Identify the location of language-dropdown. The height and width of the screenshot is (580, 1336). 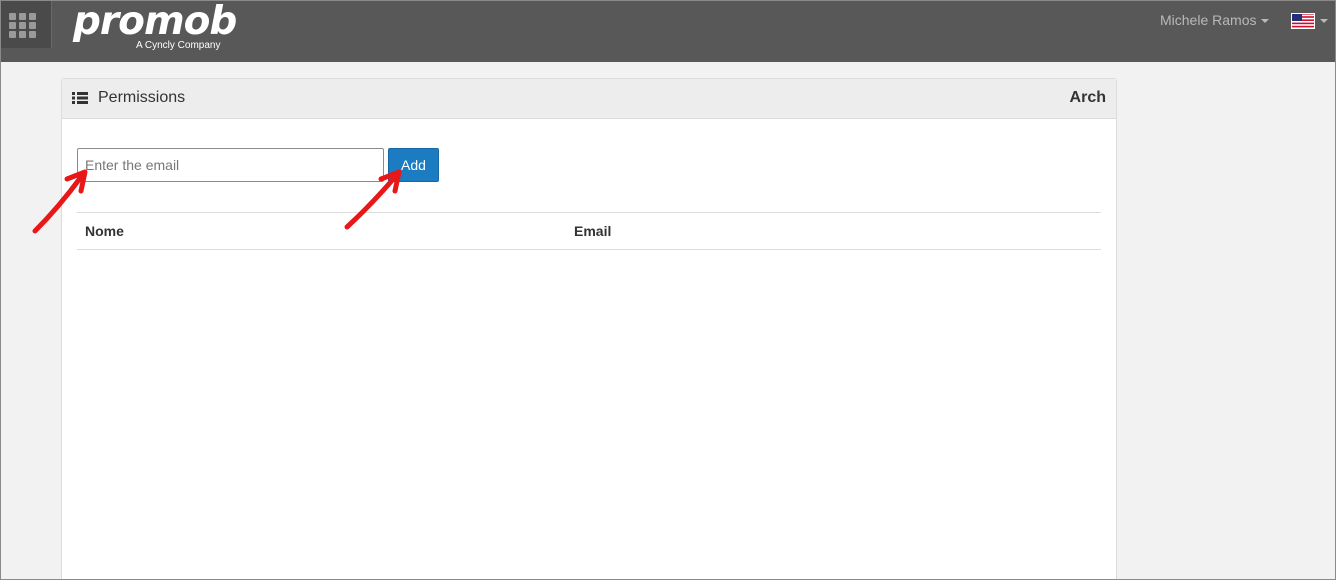
(1309, 21).